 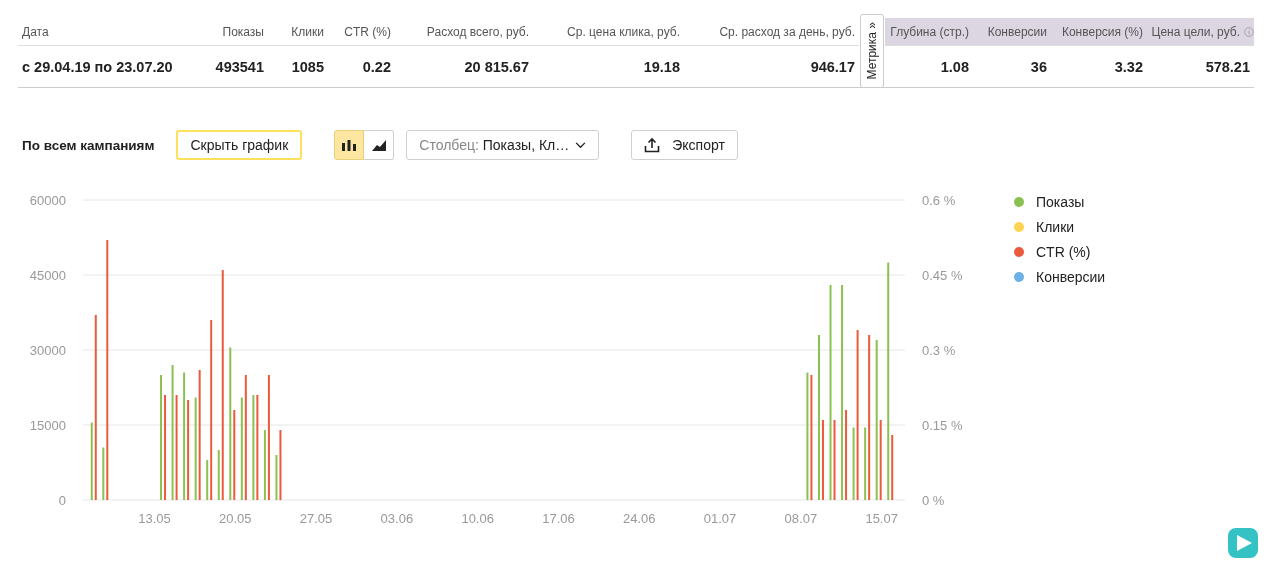 What do you see at coordinates (608, 32) in the screenshot?
I see `column-header: Ср. цена клика, руб.` at bounding box center [608, 32].